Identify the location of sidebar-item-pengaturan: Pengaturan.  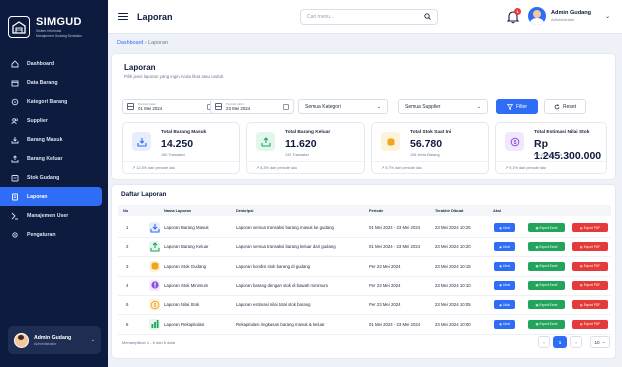
(51, 234).